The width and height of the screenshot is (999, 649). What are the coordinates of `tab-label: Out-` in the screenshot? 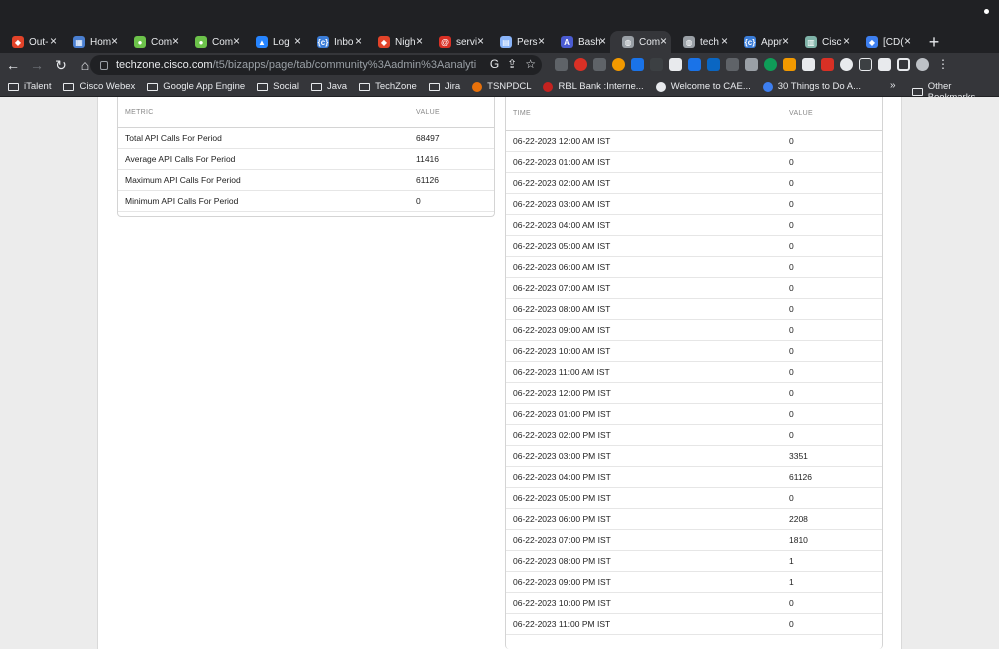 It's located at (39, 42).